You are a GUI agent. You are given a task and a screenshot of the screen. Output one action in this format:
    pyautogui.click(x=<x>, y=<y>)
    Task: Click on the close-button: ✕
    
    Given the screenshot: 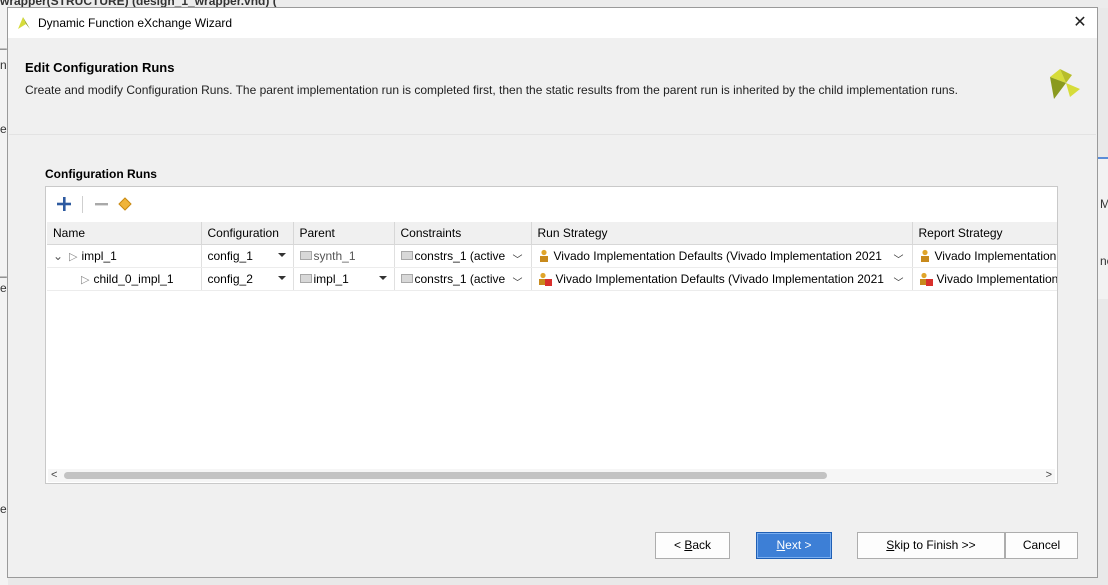 What is the action you would take?
    pyautogui.click(x=1080, y=23)
    